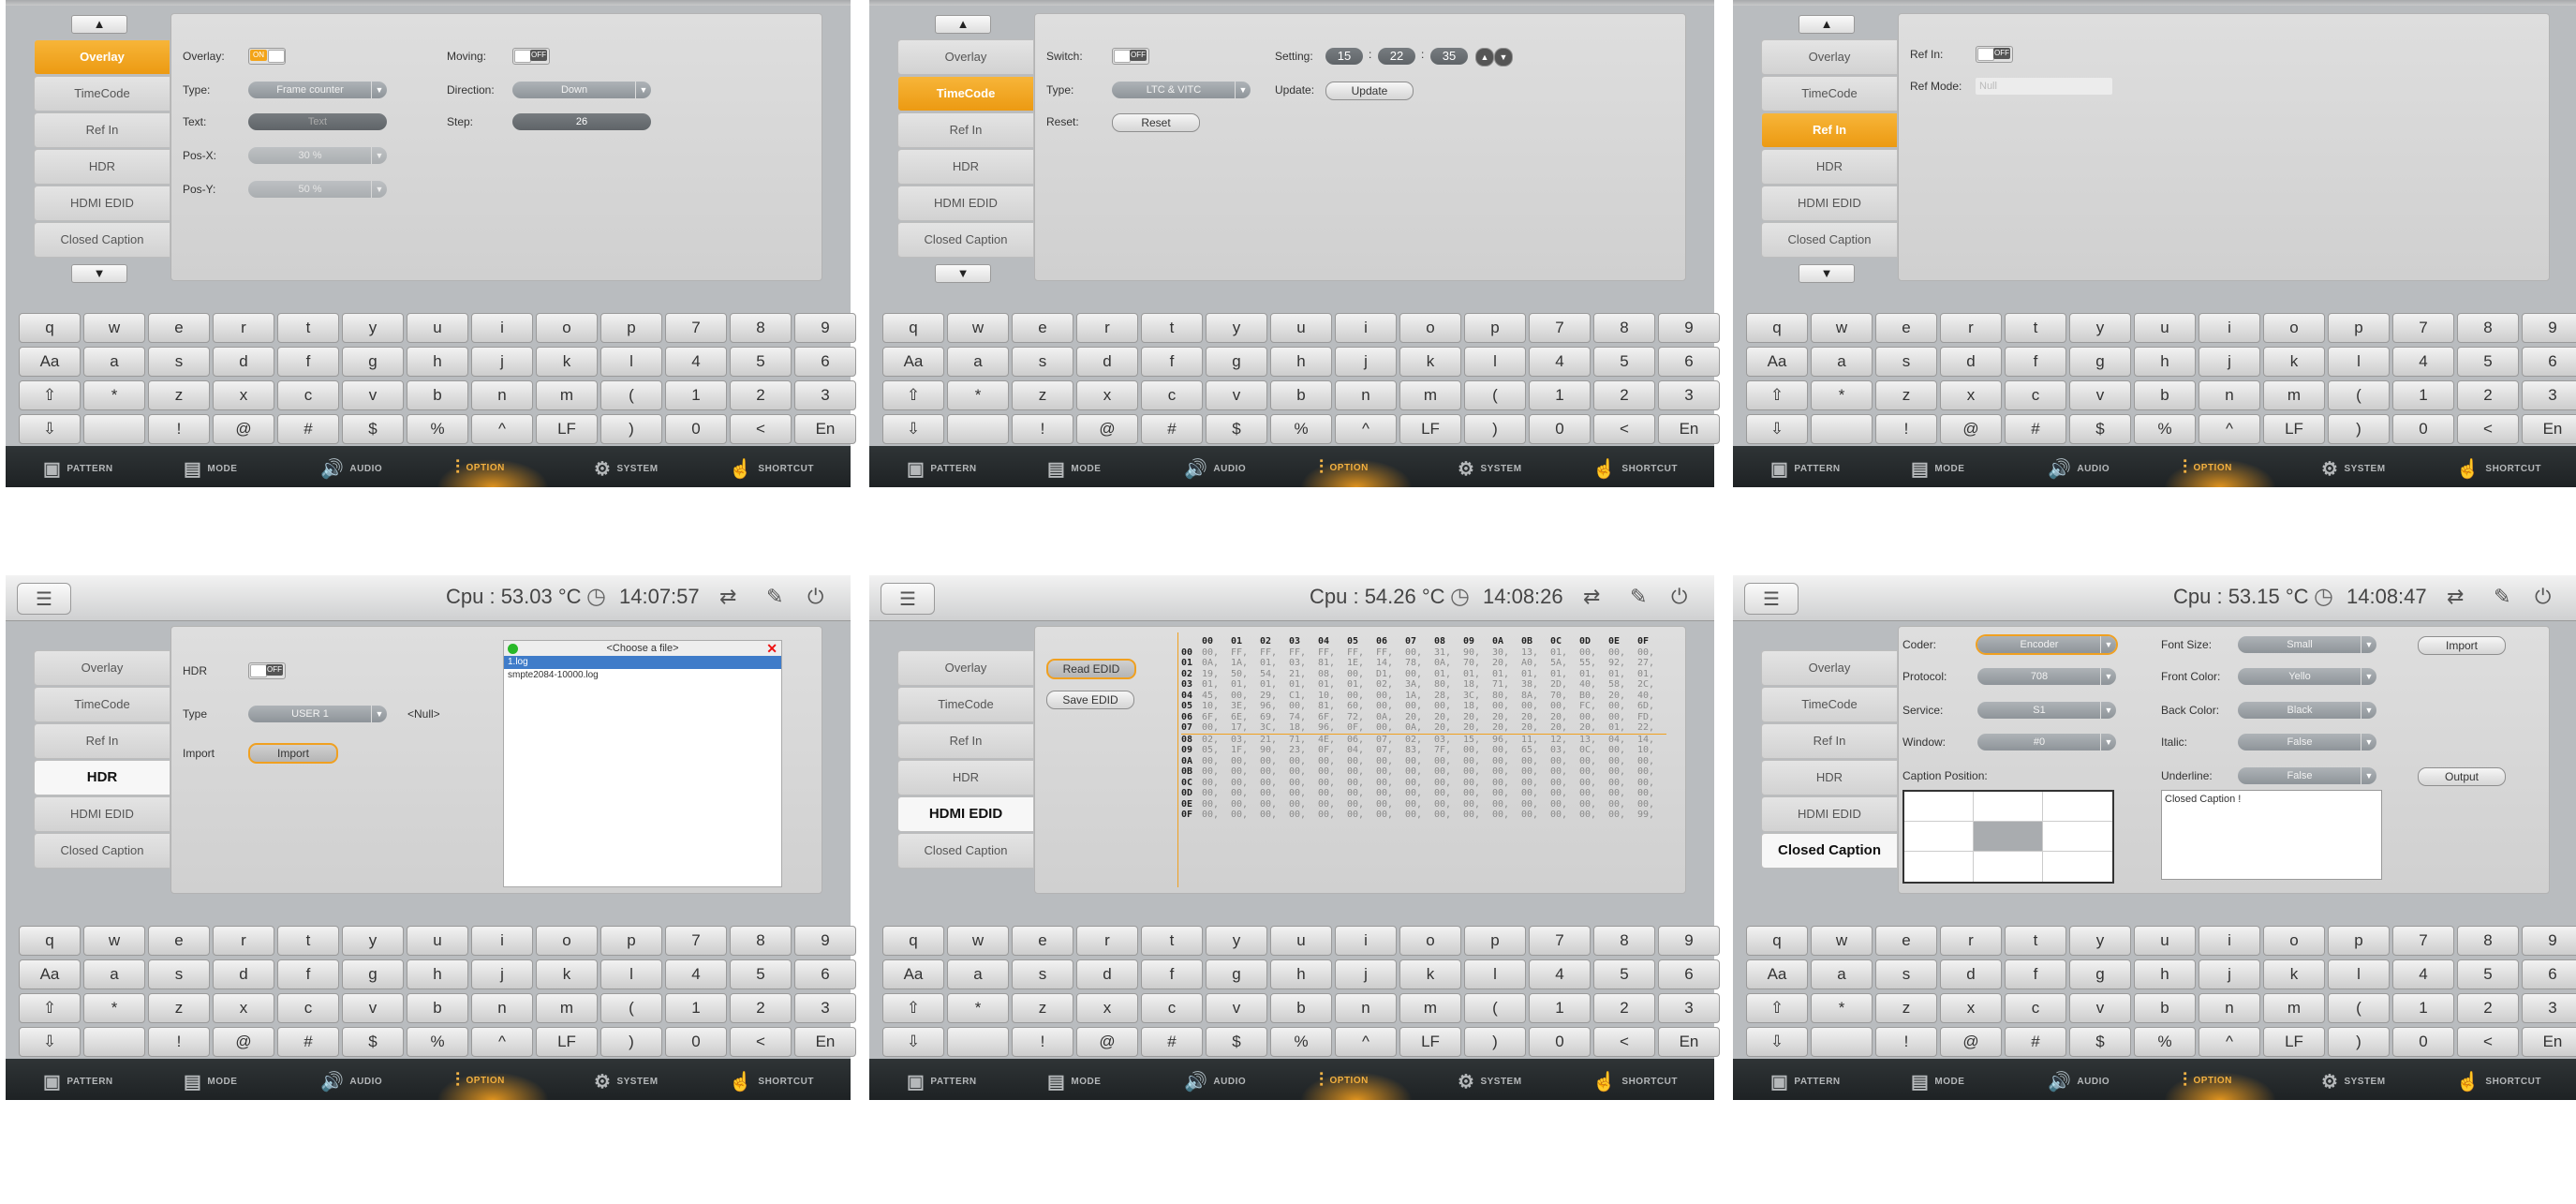 Image resolution: width=2576 pixels, height=1204 pixels. What do you see at coordinates (2549, 941) in the screenshot?
I see `key: 9` at bounding box center [2549, 941].